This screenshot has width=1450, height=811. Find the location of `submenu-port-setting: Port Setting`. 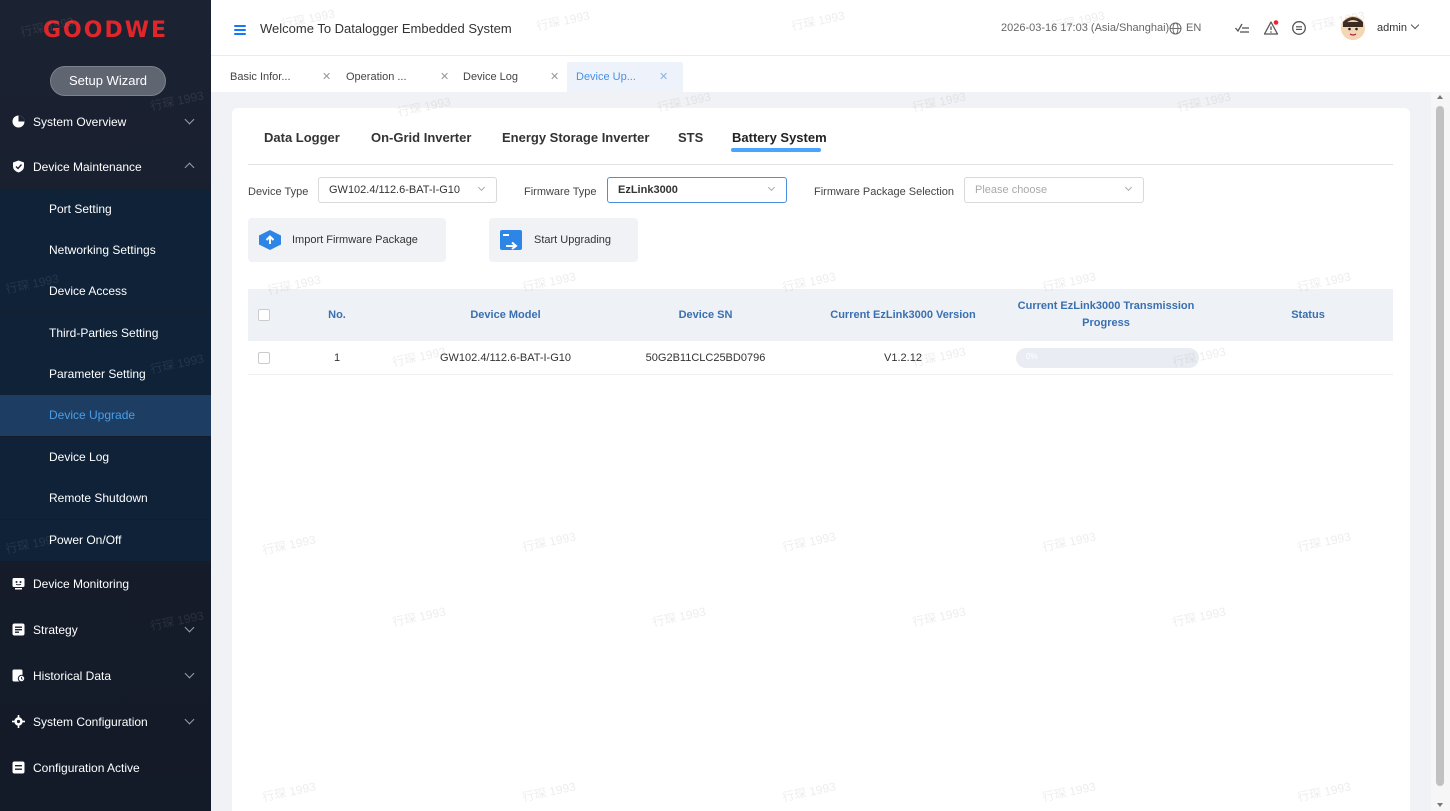

submenu-port-setting: Port Setting is located at coordinates (105, 209).